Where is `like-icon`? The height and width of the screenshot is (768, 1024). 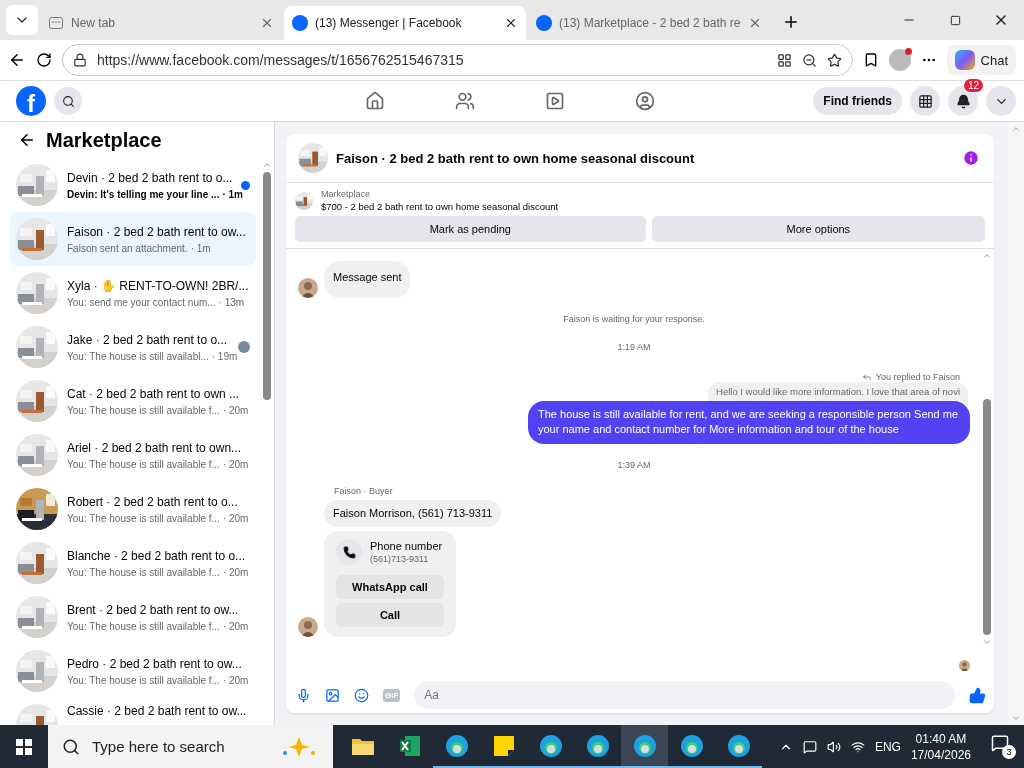
like-icon is located at coordinates (977, 695).